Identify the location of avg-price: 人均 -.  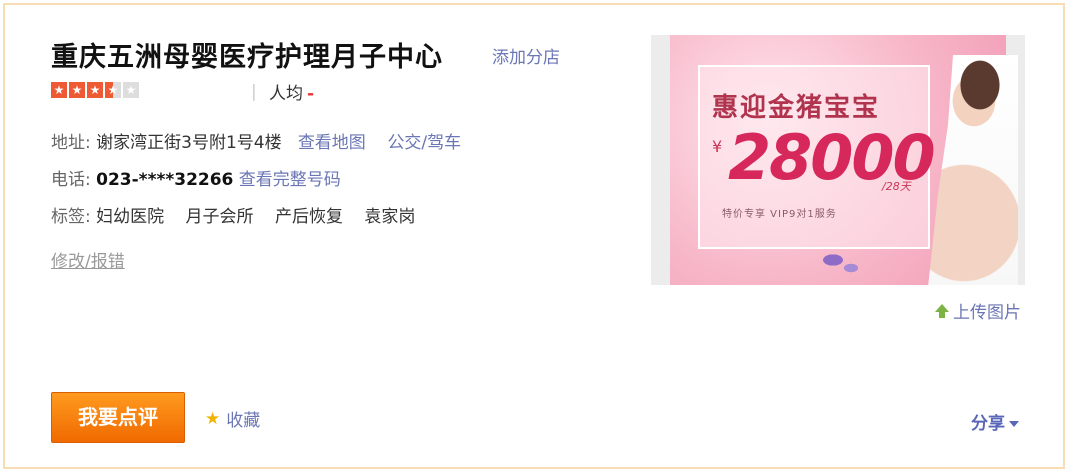
(291, 91).